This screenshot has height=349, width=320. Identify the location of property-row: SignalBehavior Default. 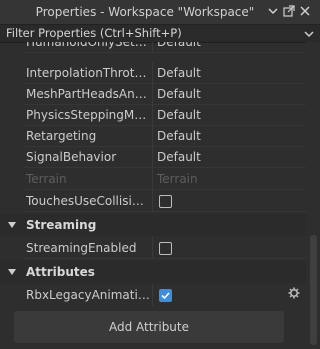
(153, 157).